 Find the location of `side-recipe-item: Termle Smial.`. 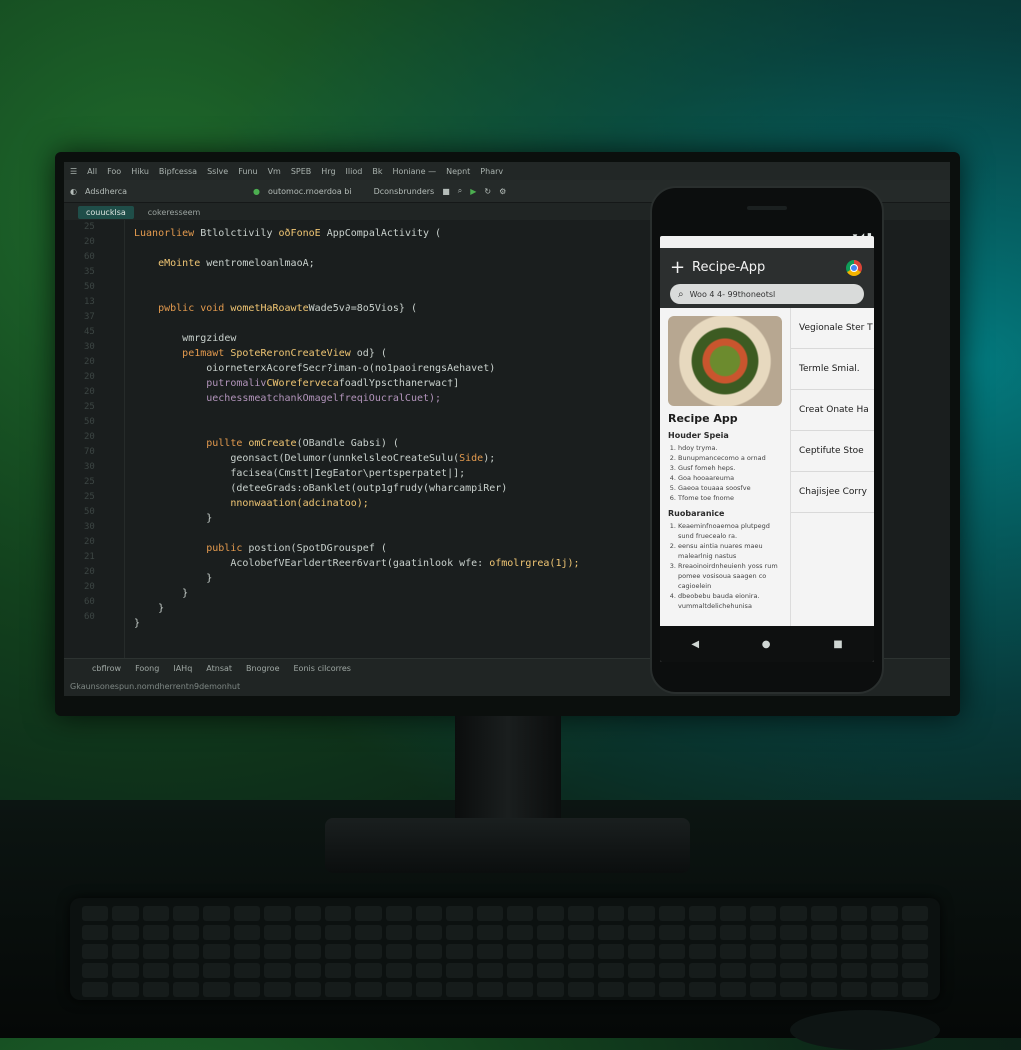

side-recipe-item: Termle Smial. is located at coordinates (832, 369).